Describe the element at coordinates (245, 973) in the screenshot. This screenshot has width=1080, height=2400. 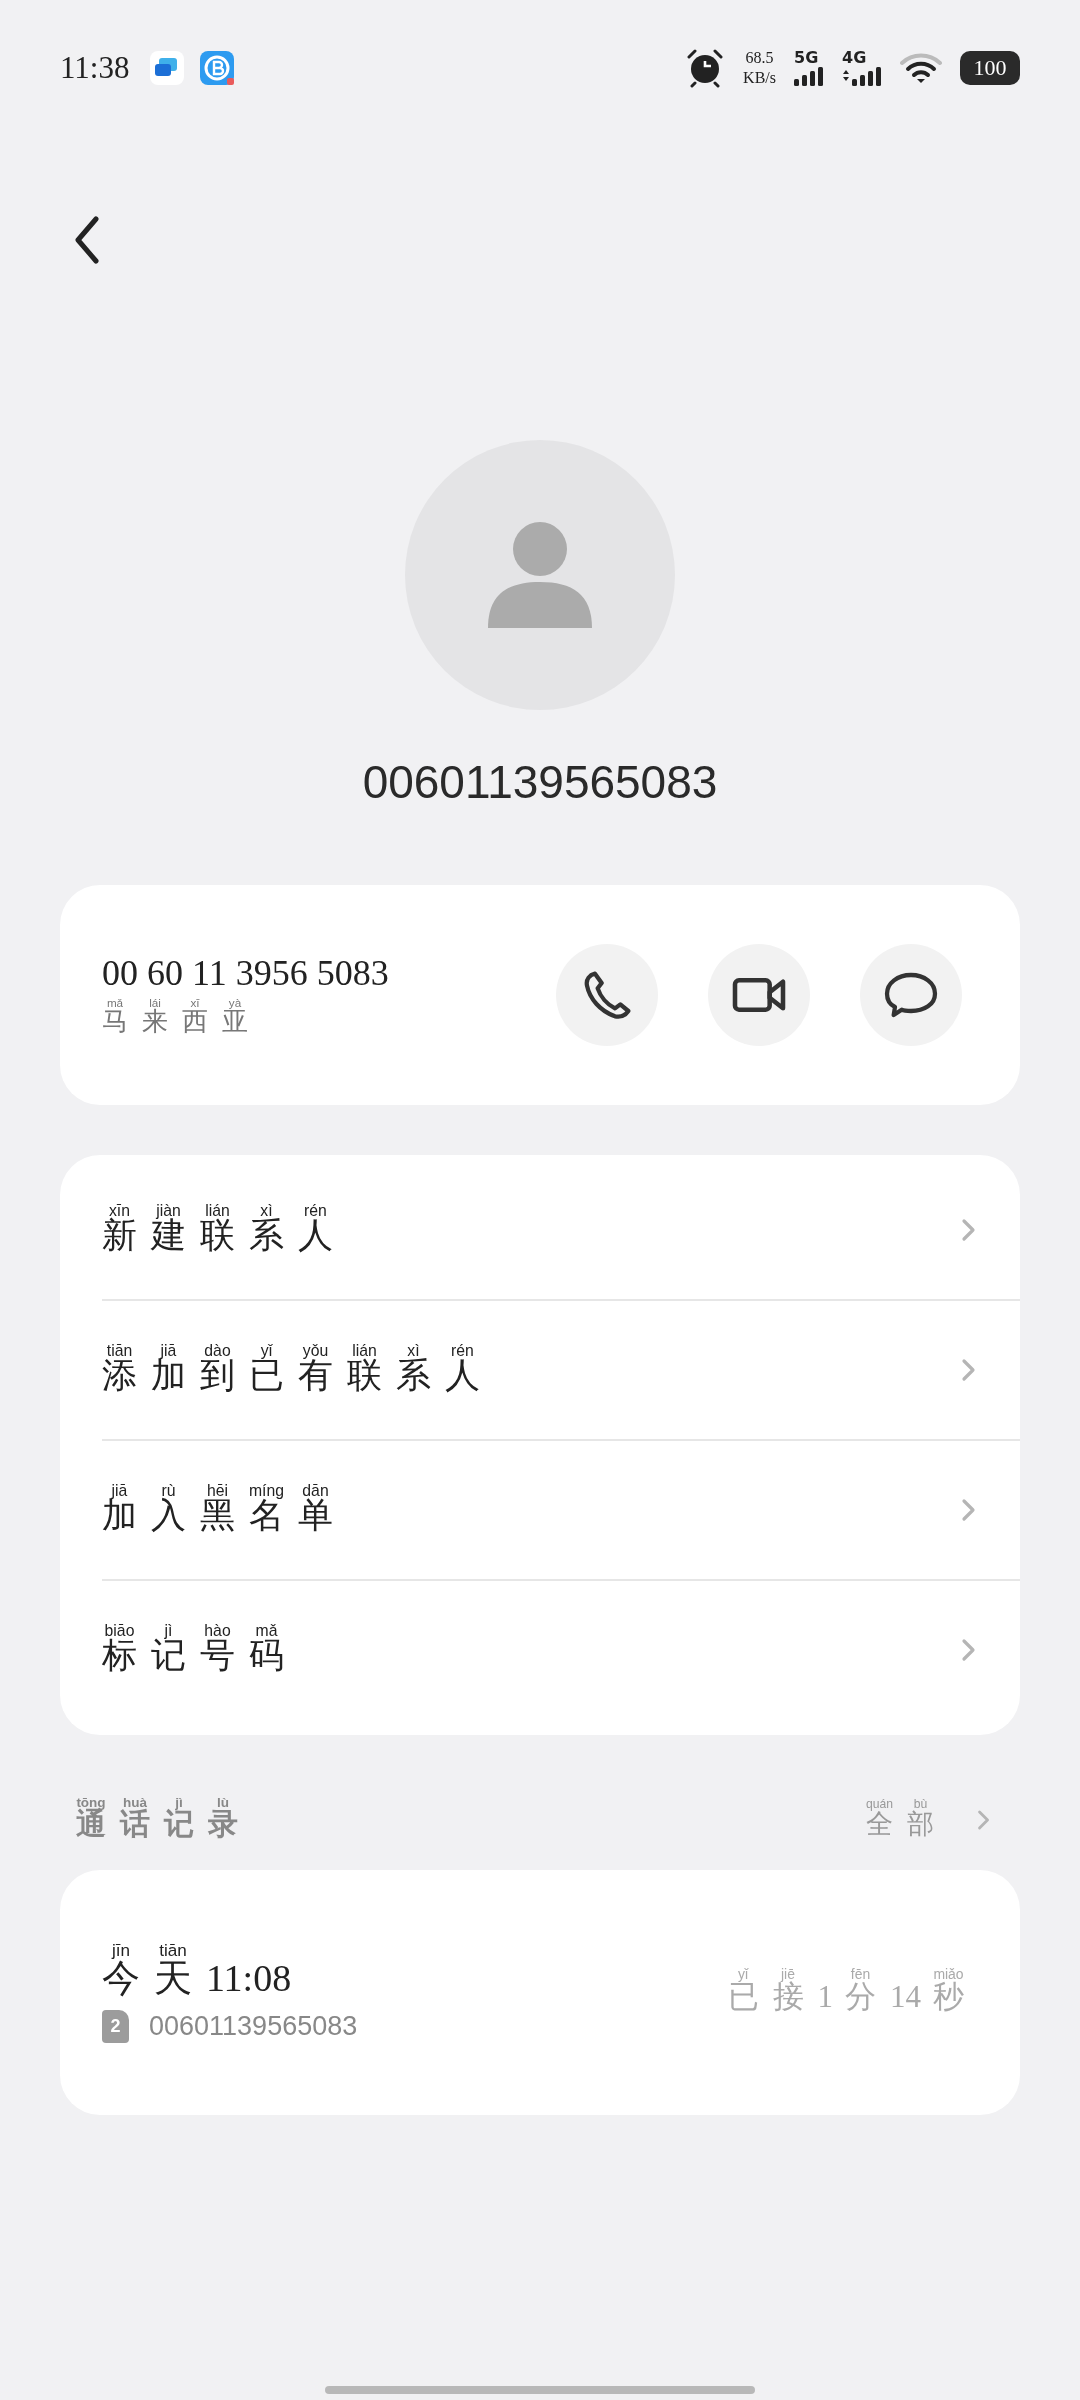
I see `phone-number: 00 60 11 3956 5083` at that location.